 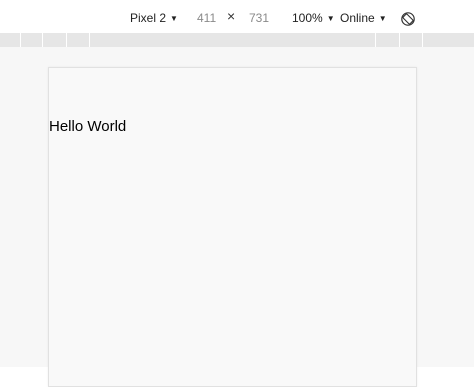 What do you see at coordinates (231, 16) in the screenshot?
I see `times-icon: ×` at bounding box center [231, 16].